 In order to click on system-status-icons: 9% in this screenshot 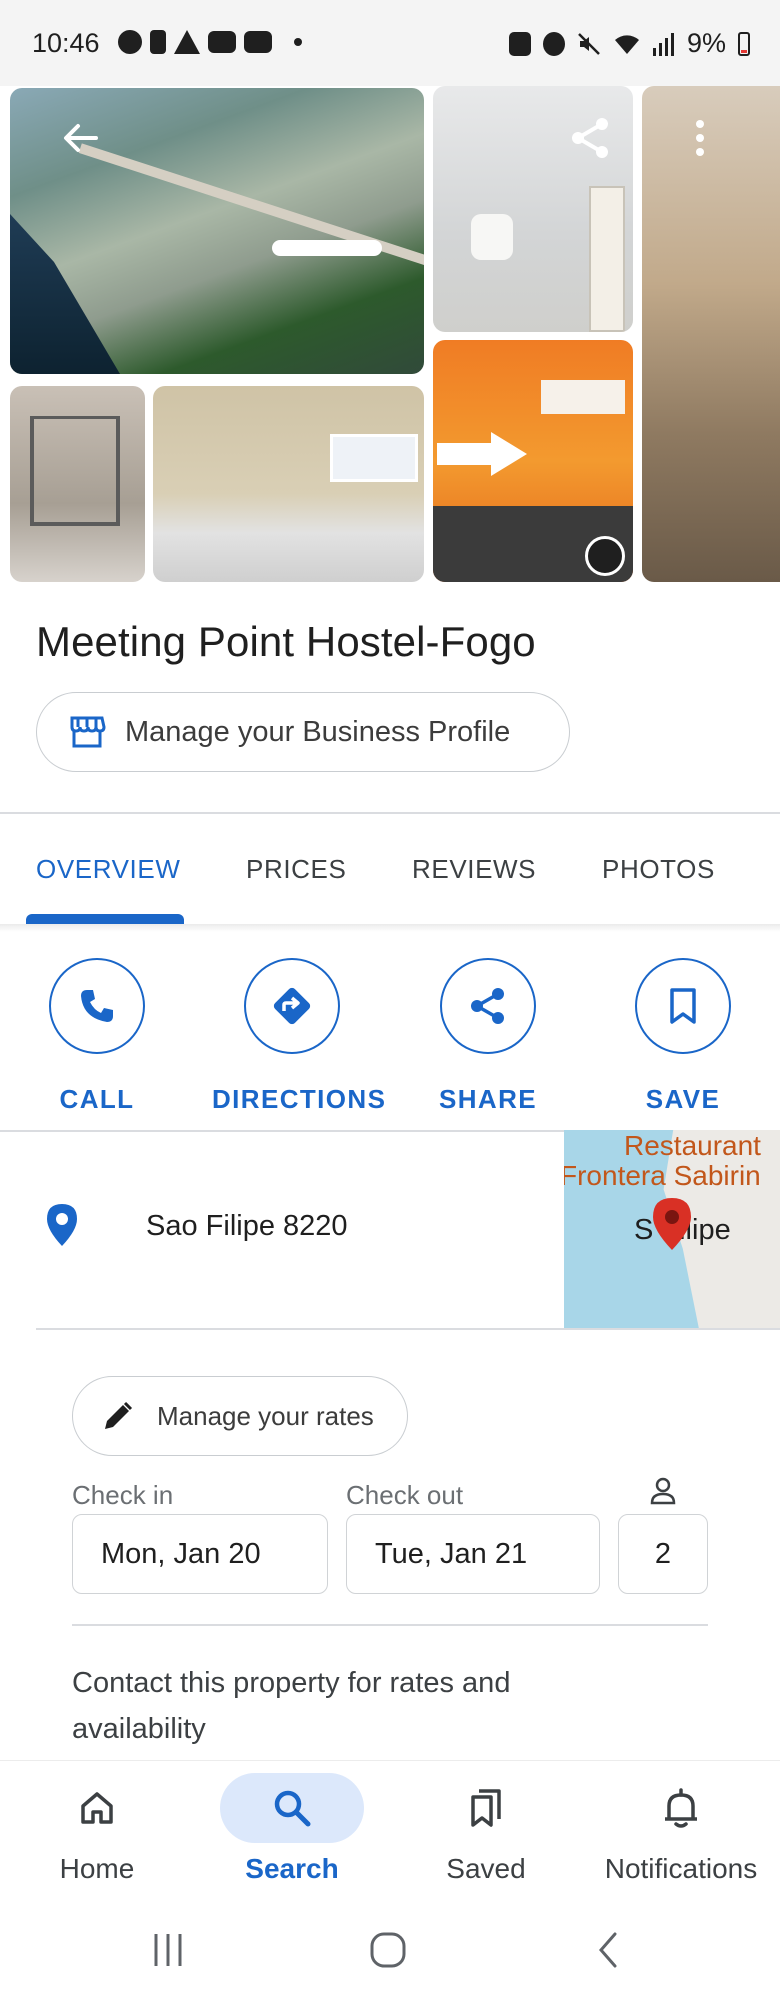, I will do `click(629, 43)`.